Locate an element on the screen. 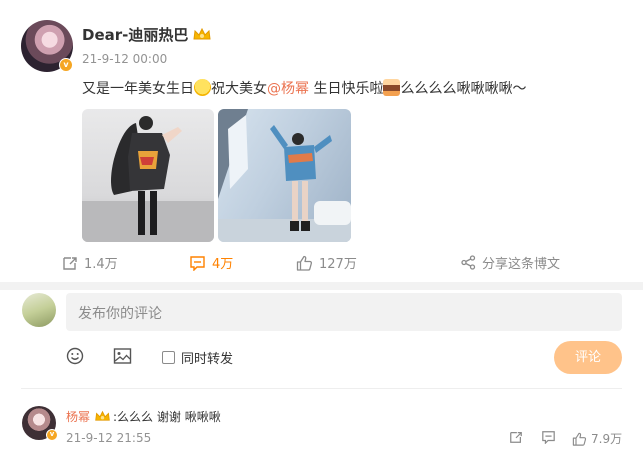 The image size is (643, 455). emoji-button is located at coordinates (75, 356).